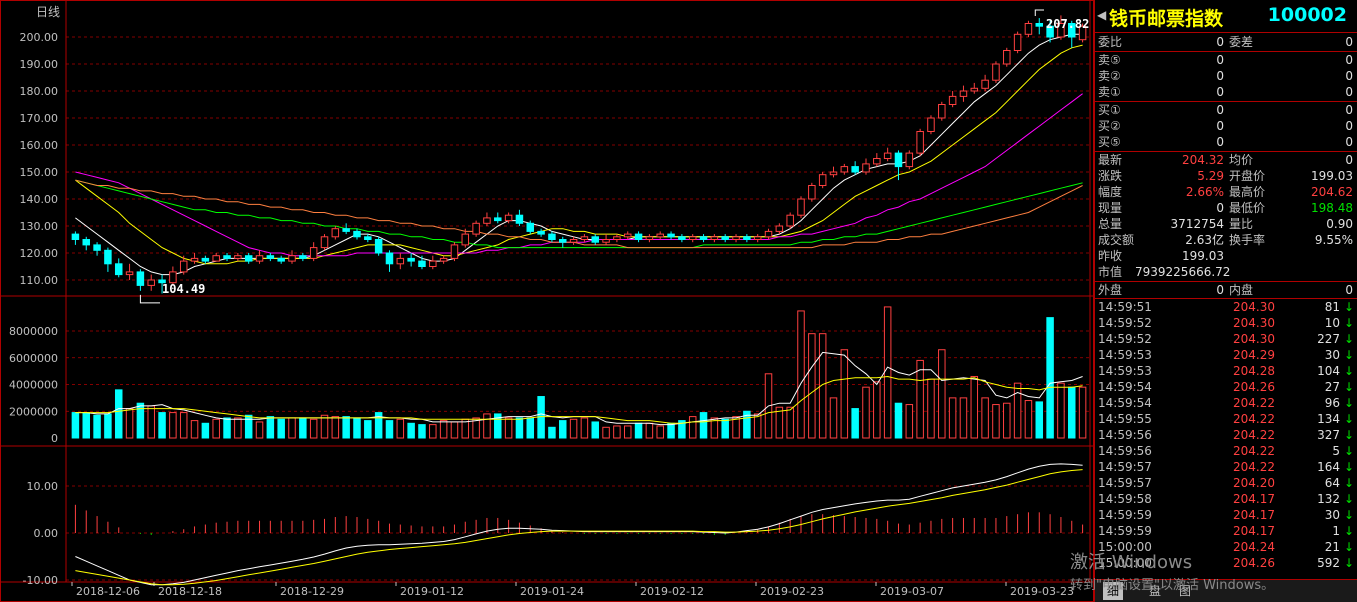  Describe the element at coordinates (39, 64) in the screenshot. I see `price-tick-label: 190.00` at that location.